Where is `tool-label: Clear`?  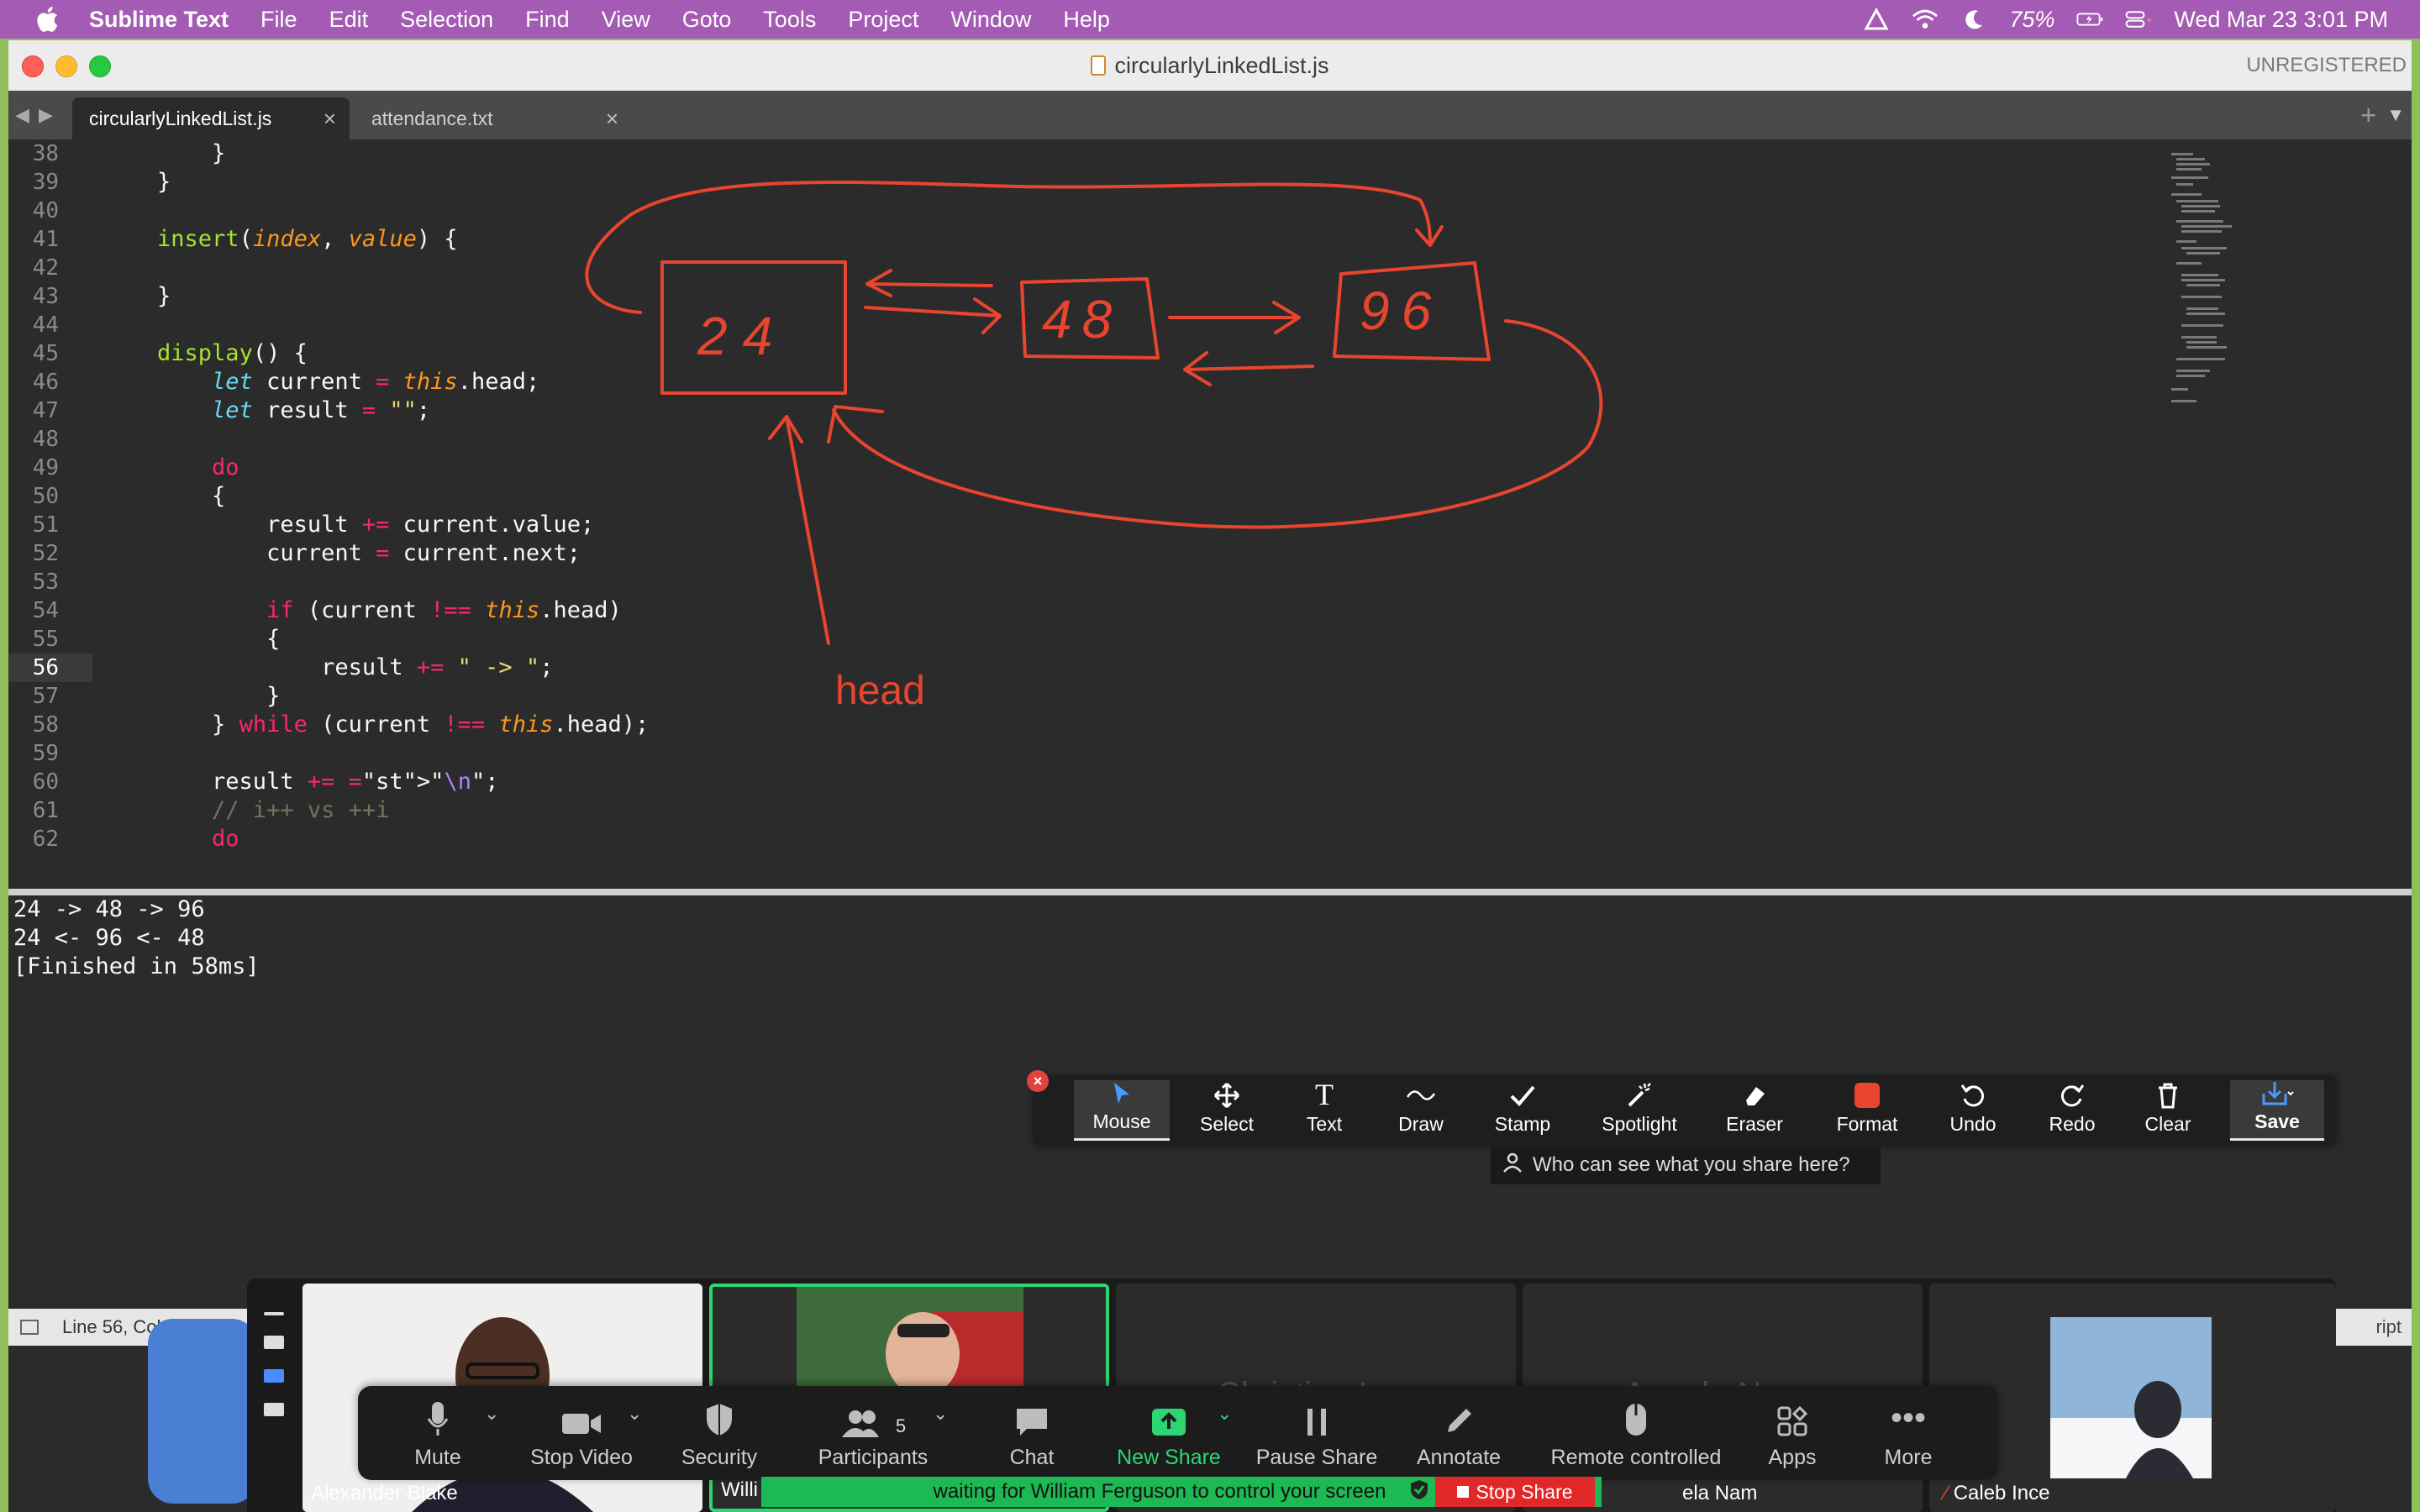 tool-label: Clear is located at coordinates (2167, 1124).